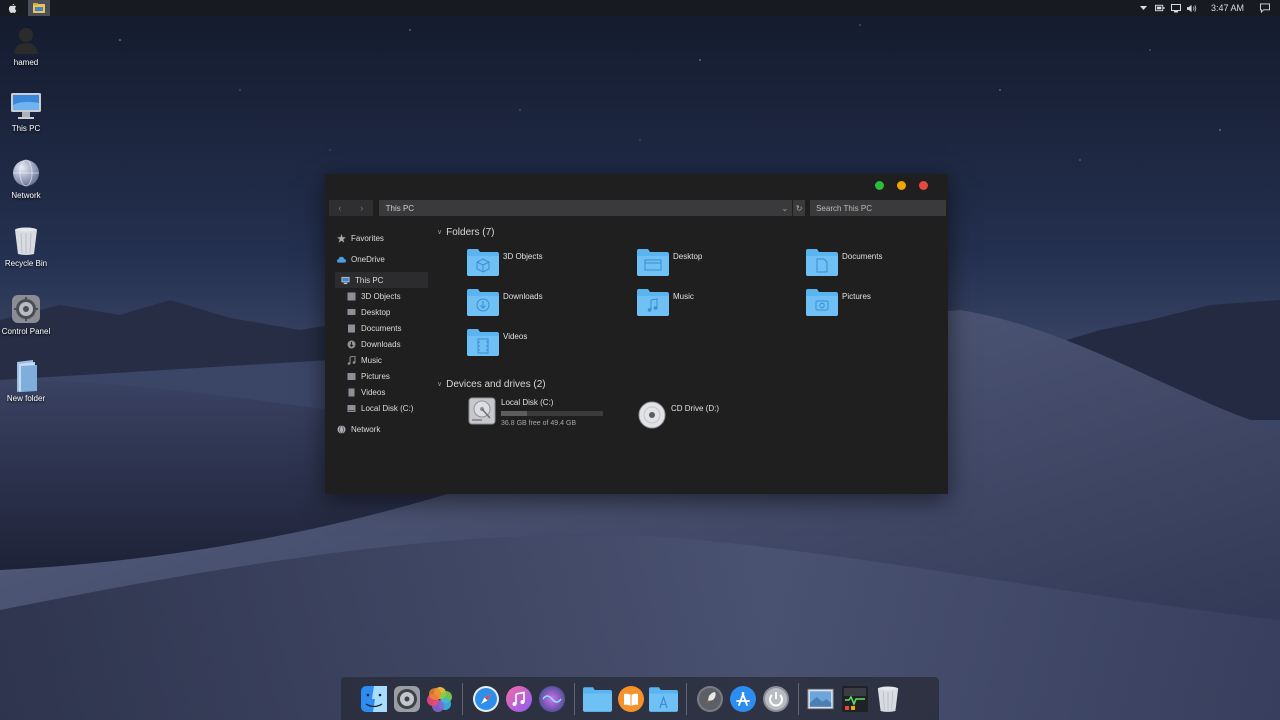  I want to click on document-icon, so click(351, 328).